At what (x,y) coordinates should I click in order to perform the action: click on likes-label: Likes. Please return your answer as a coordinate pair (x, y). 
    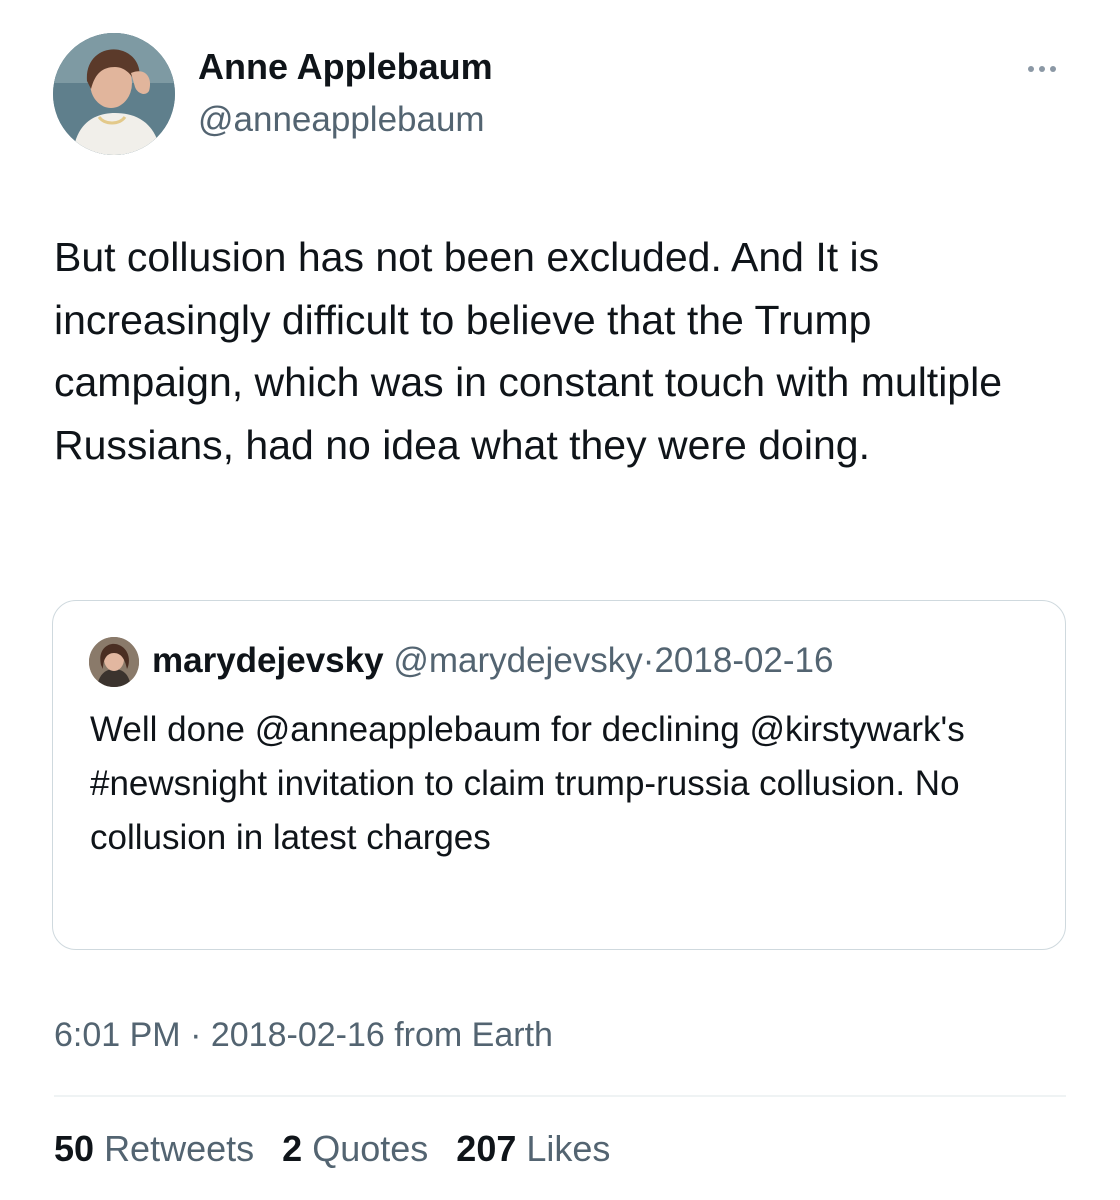
    Looking at the image, I should click on (568, 1148).